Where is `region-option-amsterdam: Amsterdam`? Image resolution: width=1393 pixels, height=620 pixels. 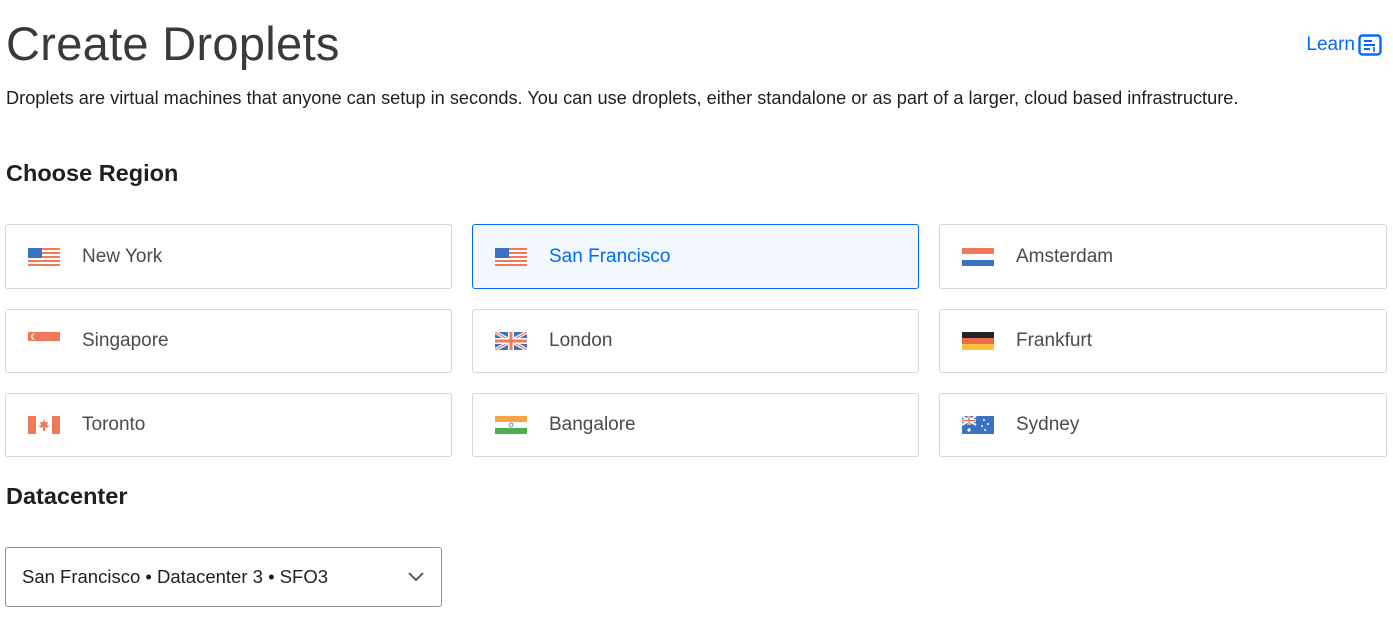
region-option-amsterdam: Amsterdam is located at coordinates (1163, 256).